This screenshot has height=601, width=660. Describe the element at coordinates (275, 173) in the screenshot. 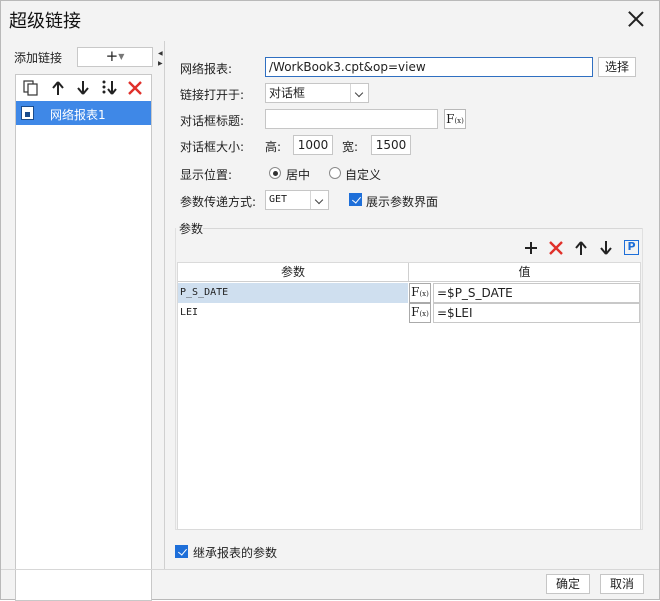

I see `position-center-radio` at that location.